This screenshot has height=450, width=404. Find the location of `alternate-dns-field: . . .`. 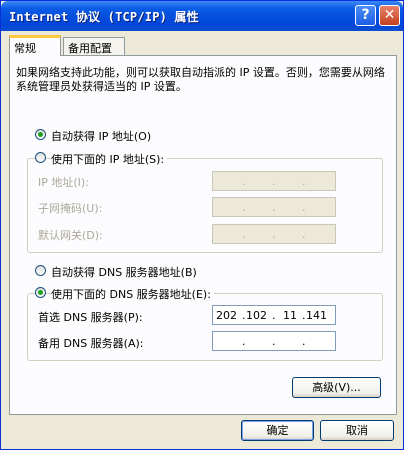

alternate-dns-field: . . . is located at coordinates (274, 341).